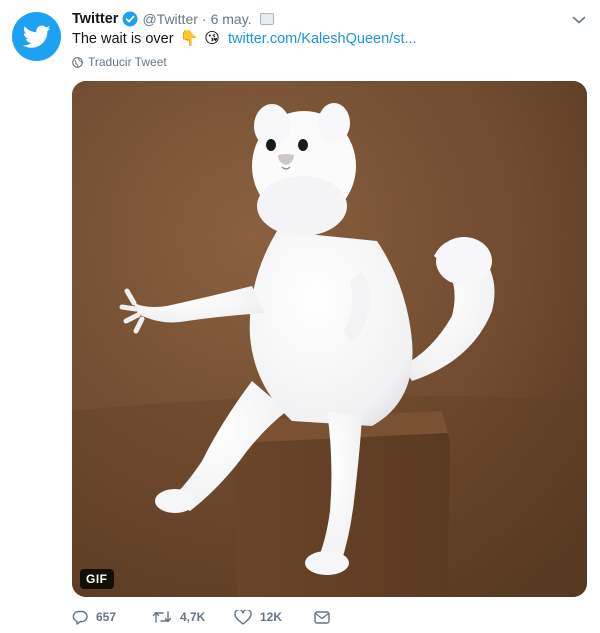 The height and width of the screenshot is (633, 600). I want to click on like-count: 12K, so click(271, 617).